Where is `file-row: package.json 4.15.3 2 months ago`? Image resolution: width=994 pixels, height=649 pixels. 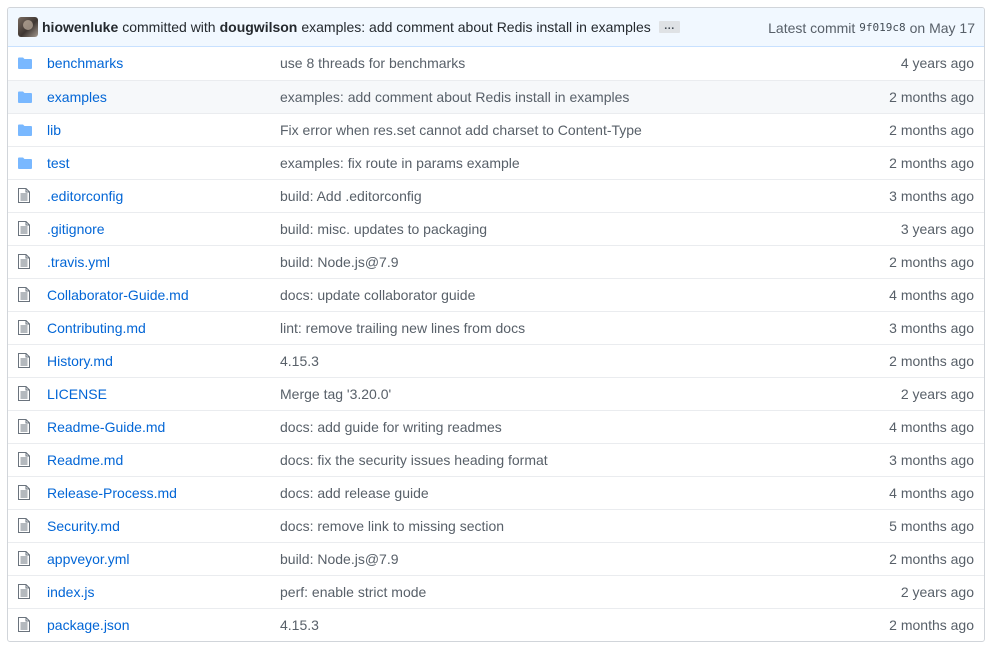 file-row: package.json 4.15.3 2 months ago is located at coordinates (496, 624).